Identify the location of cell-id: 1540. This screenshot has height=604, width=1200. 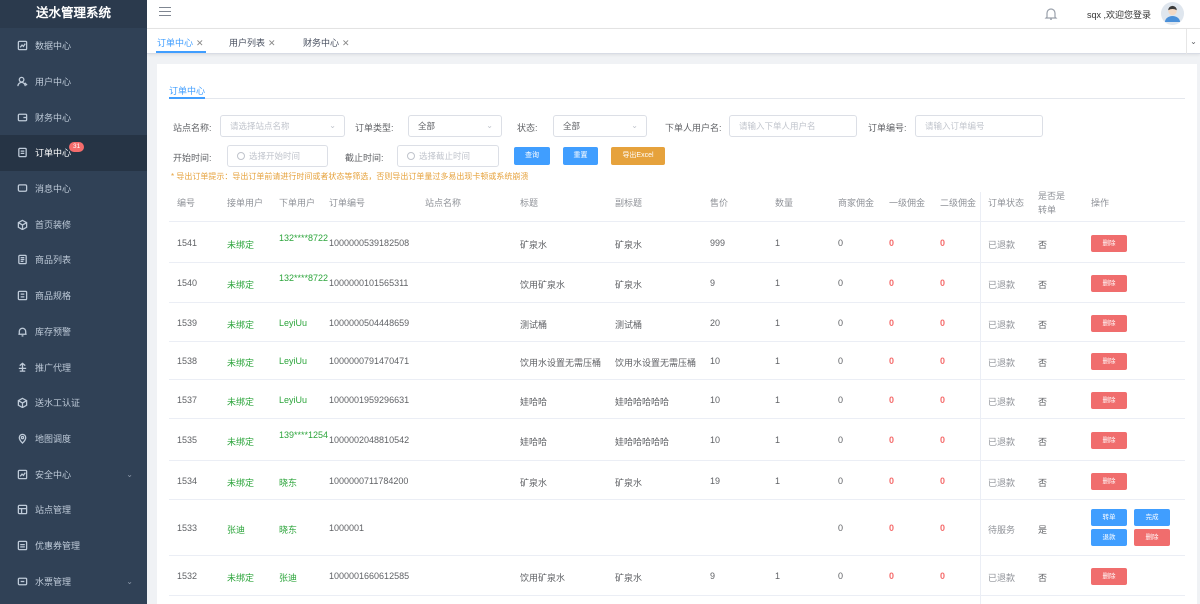
(187, 283).